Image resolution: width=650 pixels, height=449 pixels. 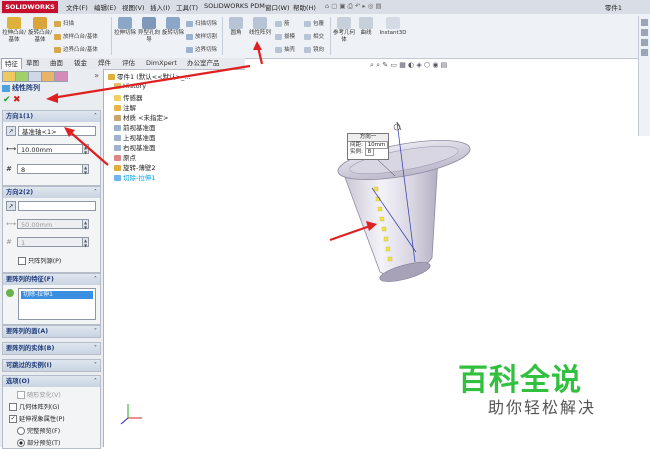 I want to click on file-explorer-icon, so click(x=644, y=42).